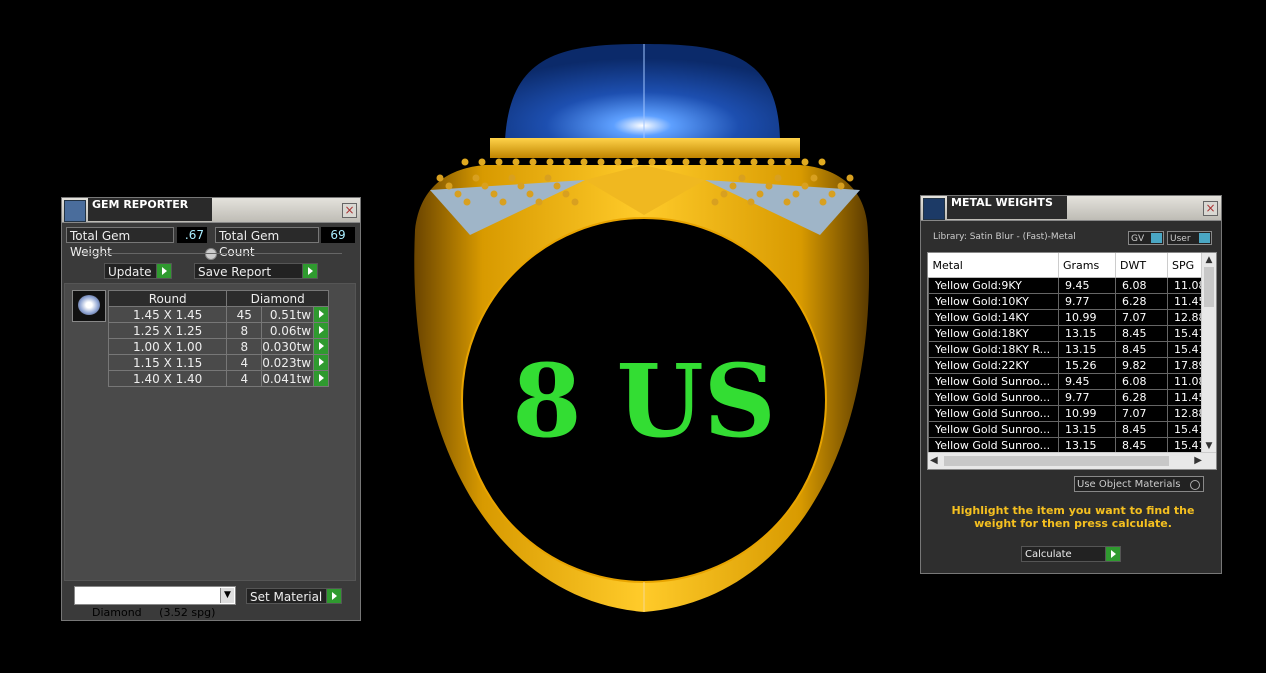 This screenshot has width=1266, height=673. I want to click on gem-reporter-title: GEM REPORTER, so click(150, 209).